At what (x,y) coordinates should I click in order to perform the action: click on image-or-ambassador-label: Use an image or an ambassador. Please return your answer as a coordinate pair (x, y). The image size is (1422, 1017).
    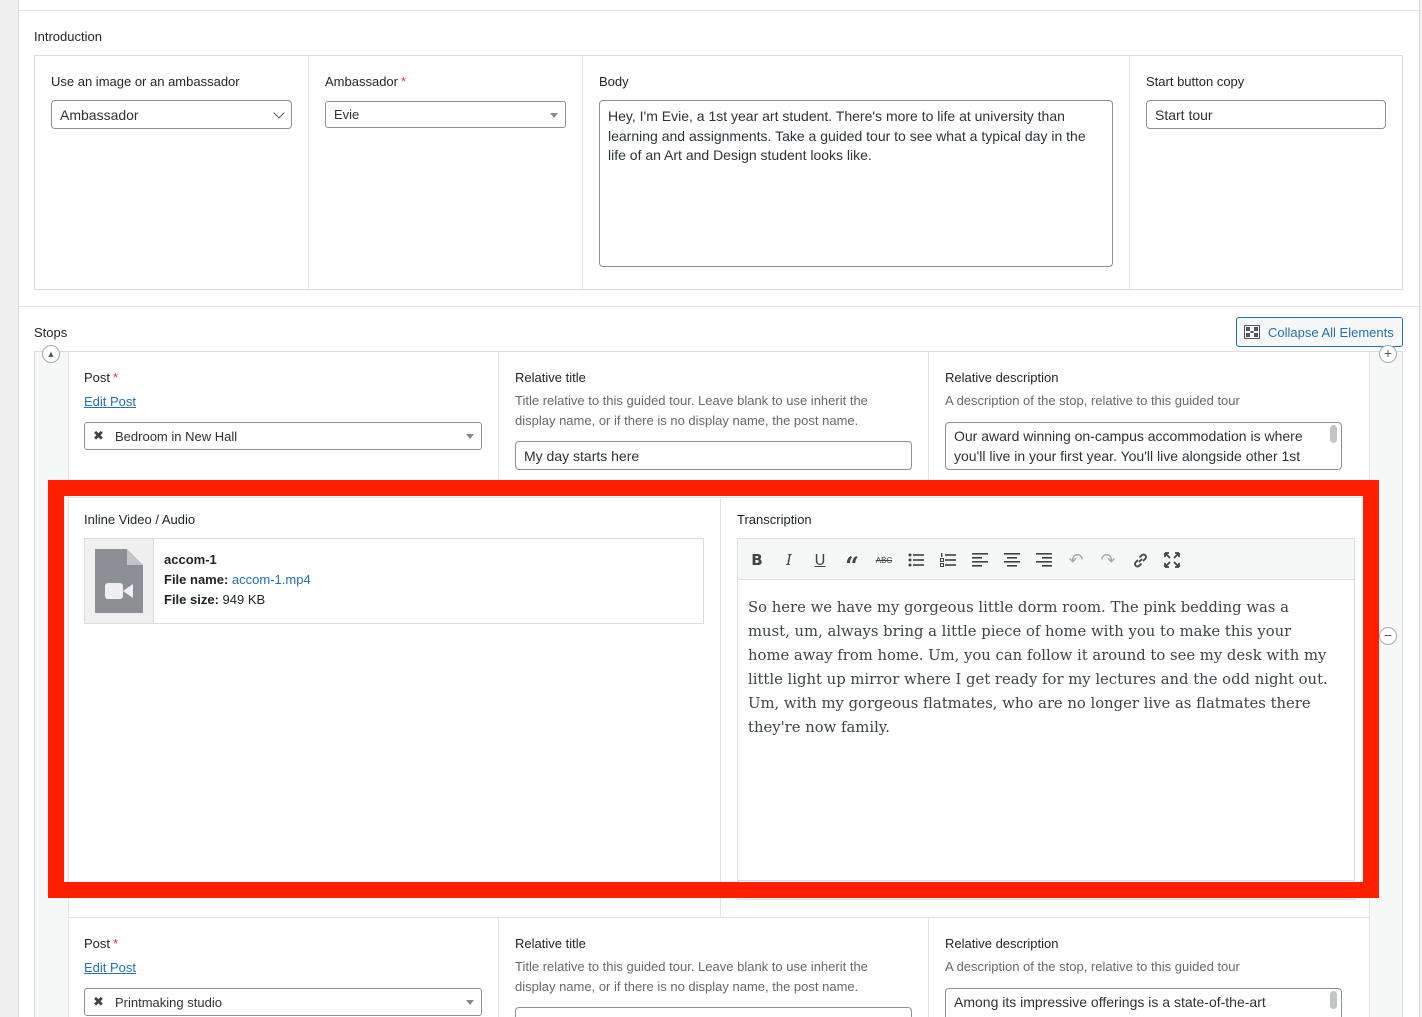
    Looking at the image, I should click on (145, 81).